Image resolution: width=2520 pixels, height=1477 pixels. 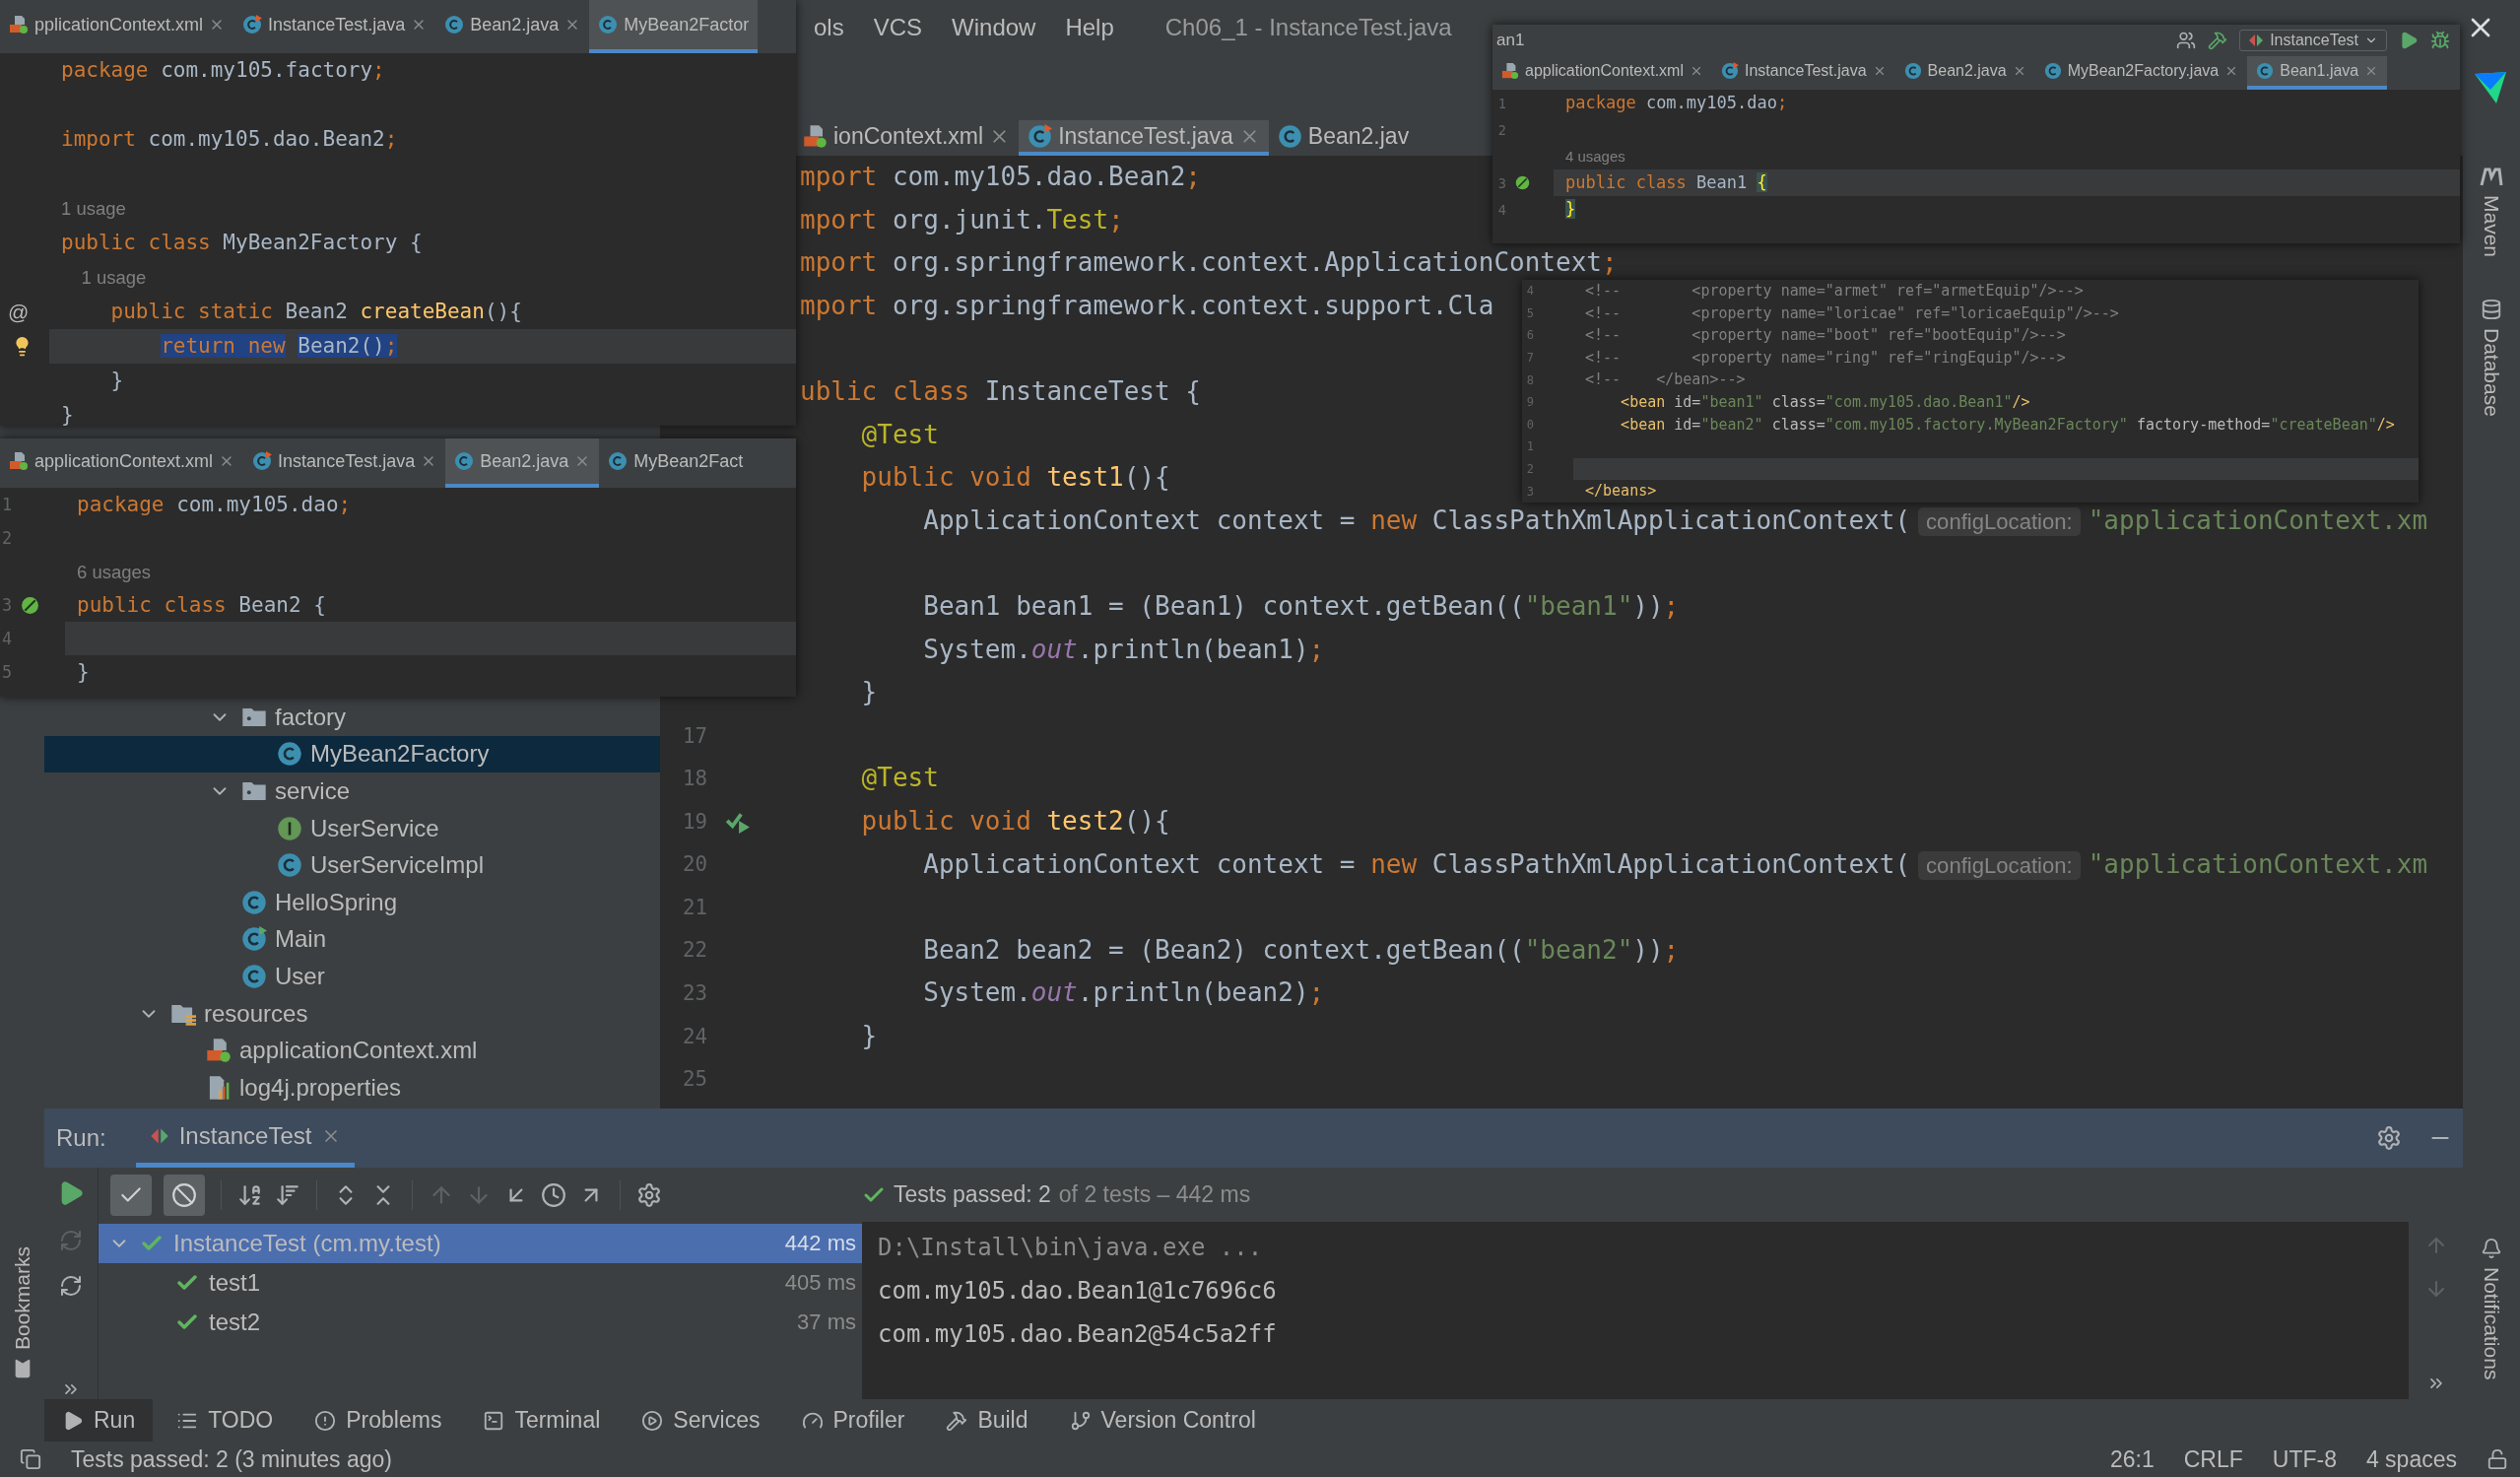 I want to click on window-title: an1, so click(x=1510, y=41).